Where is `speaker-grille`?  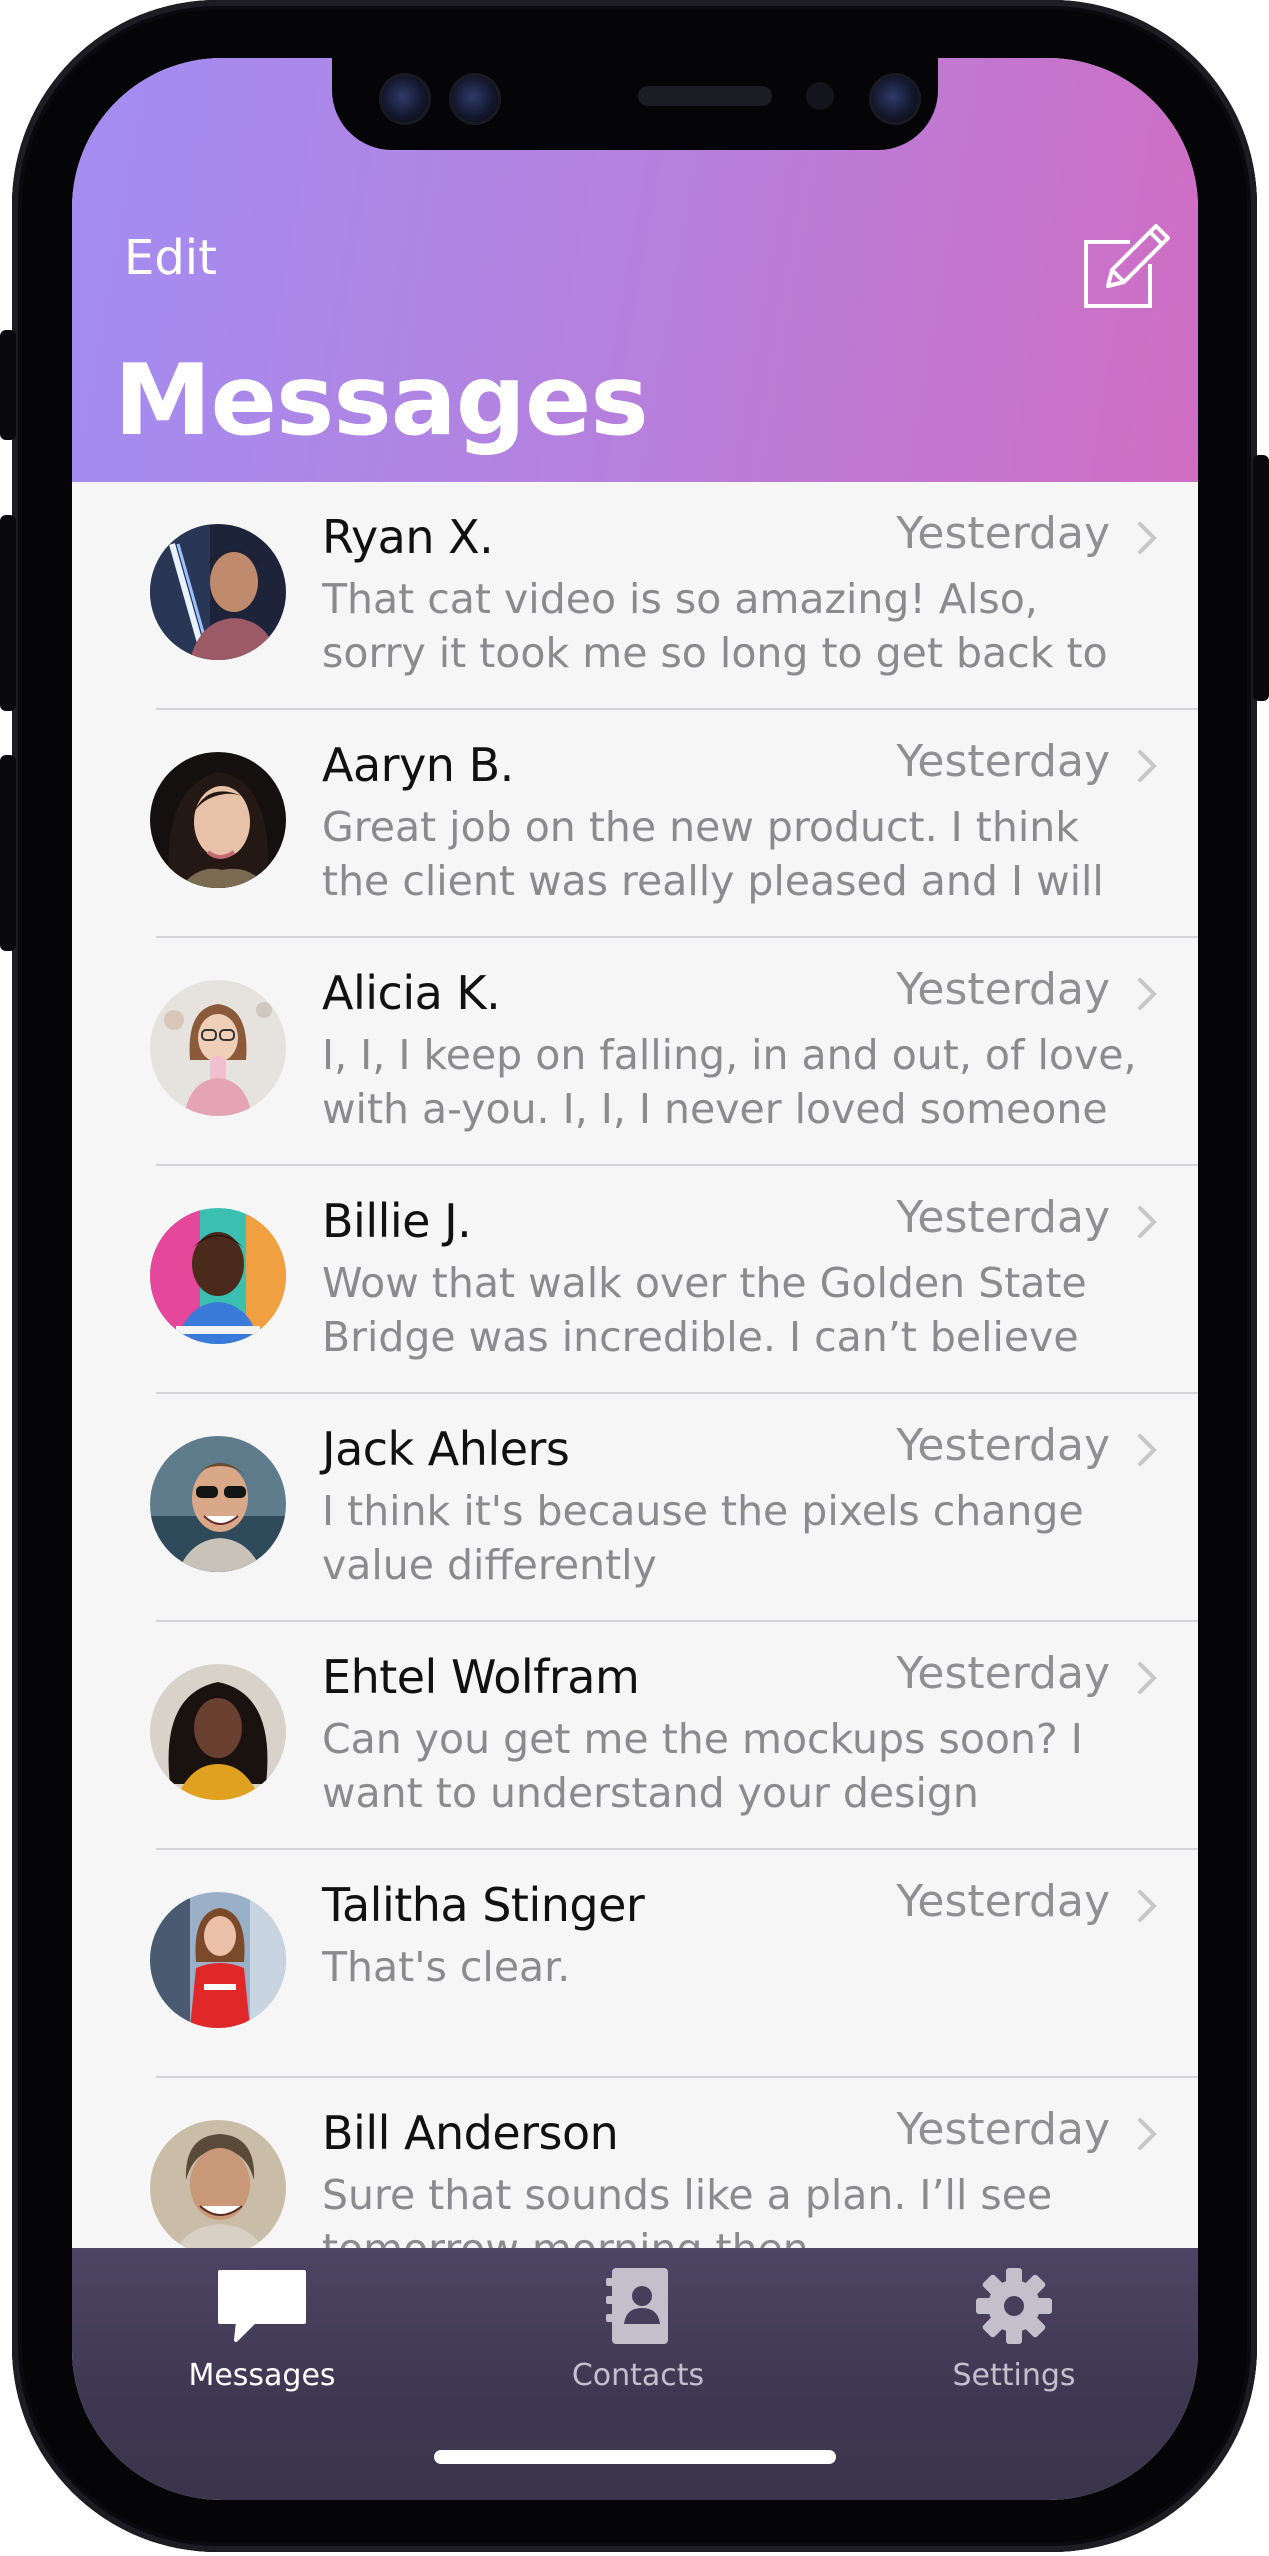 speaker-grille is located at coordinates (705, 96).